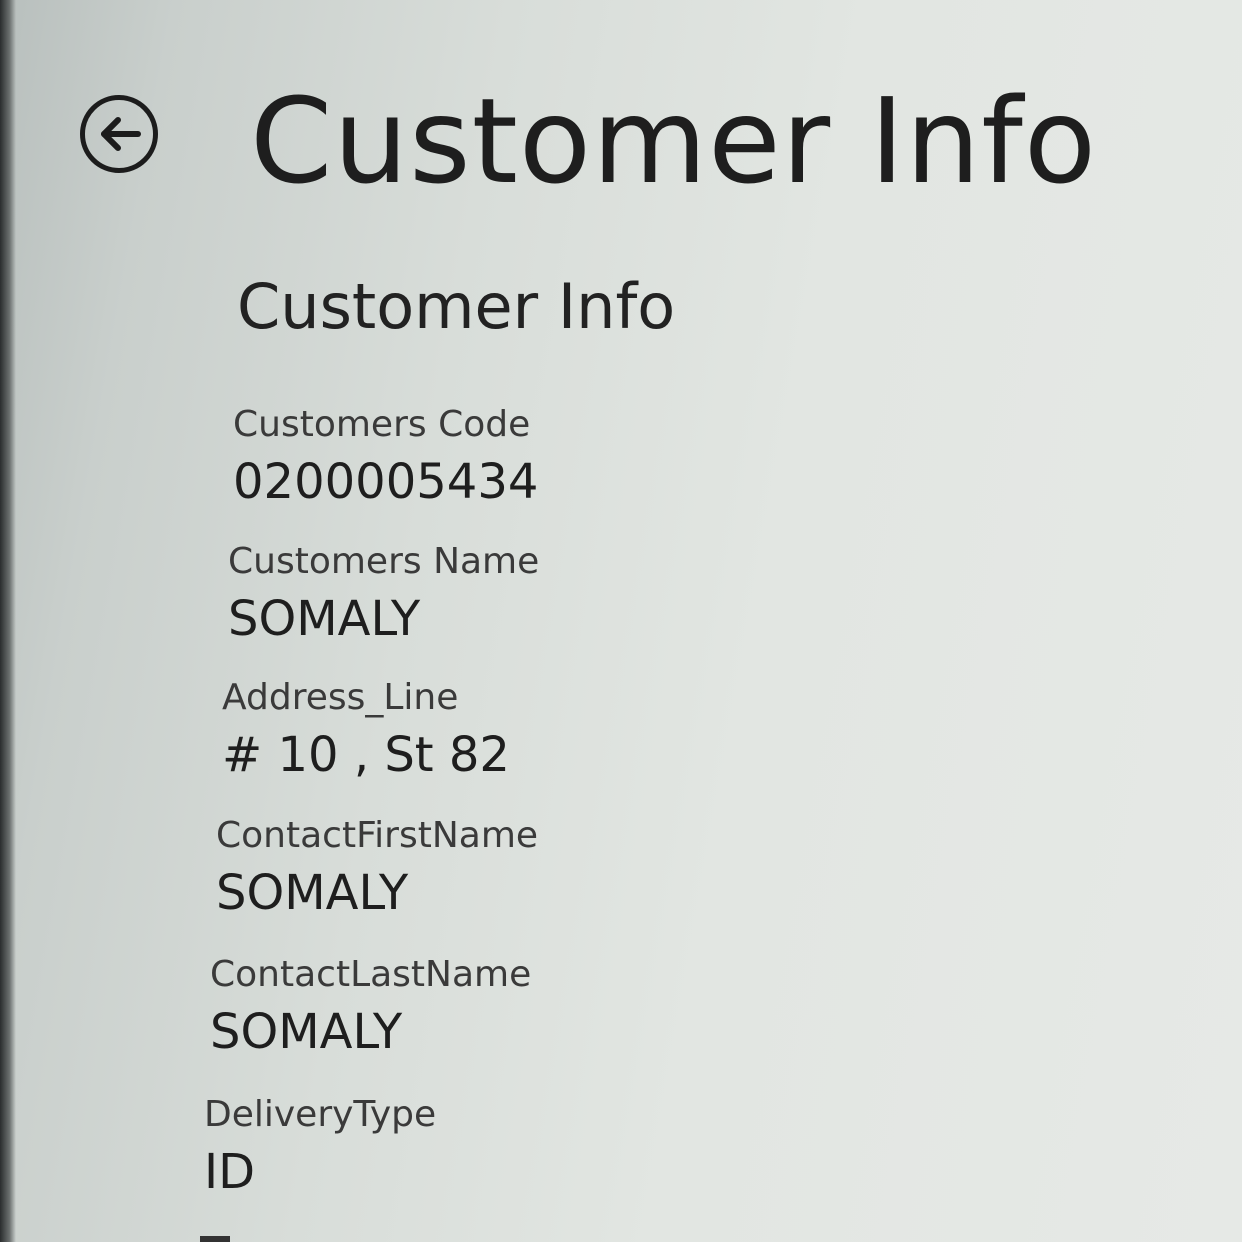 This screenshot has height=1242, width=1242. Describe the element at coordinates (674, 141) in the screenshot. I see `page-title: Customer Info` at that location.